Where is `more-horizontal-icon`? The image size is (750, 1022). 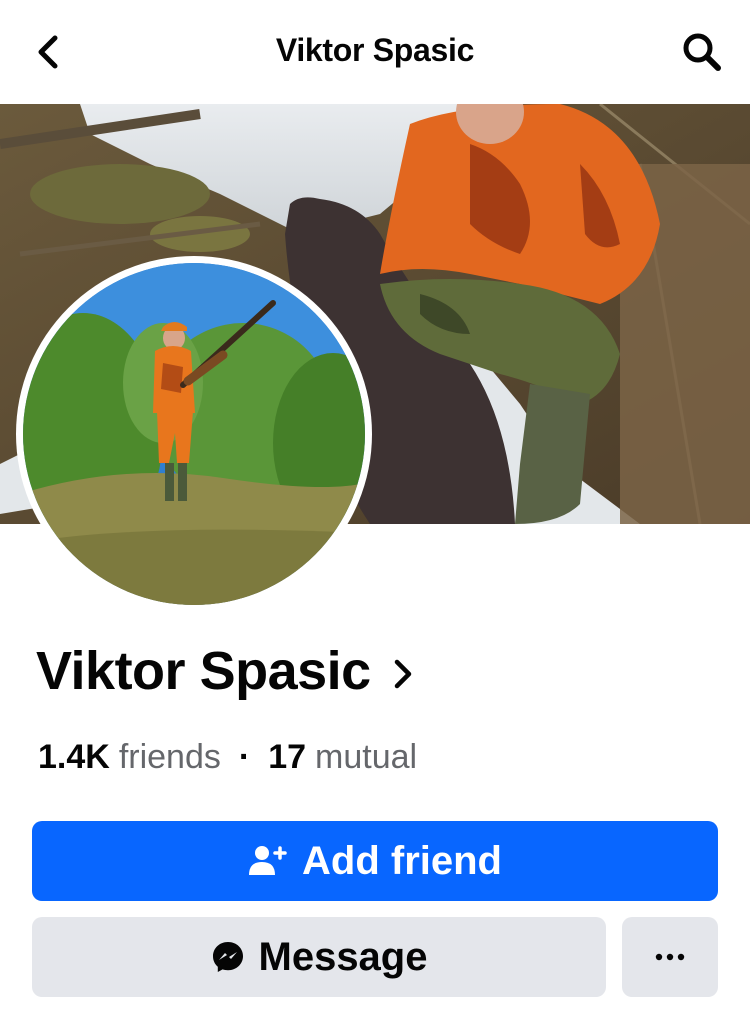
more-horizontal-icon is located at coordinates (670, 957).